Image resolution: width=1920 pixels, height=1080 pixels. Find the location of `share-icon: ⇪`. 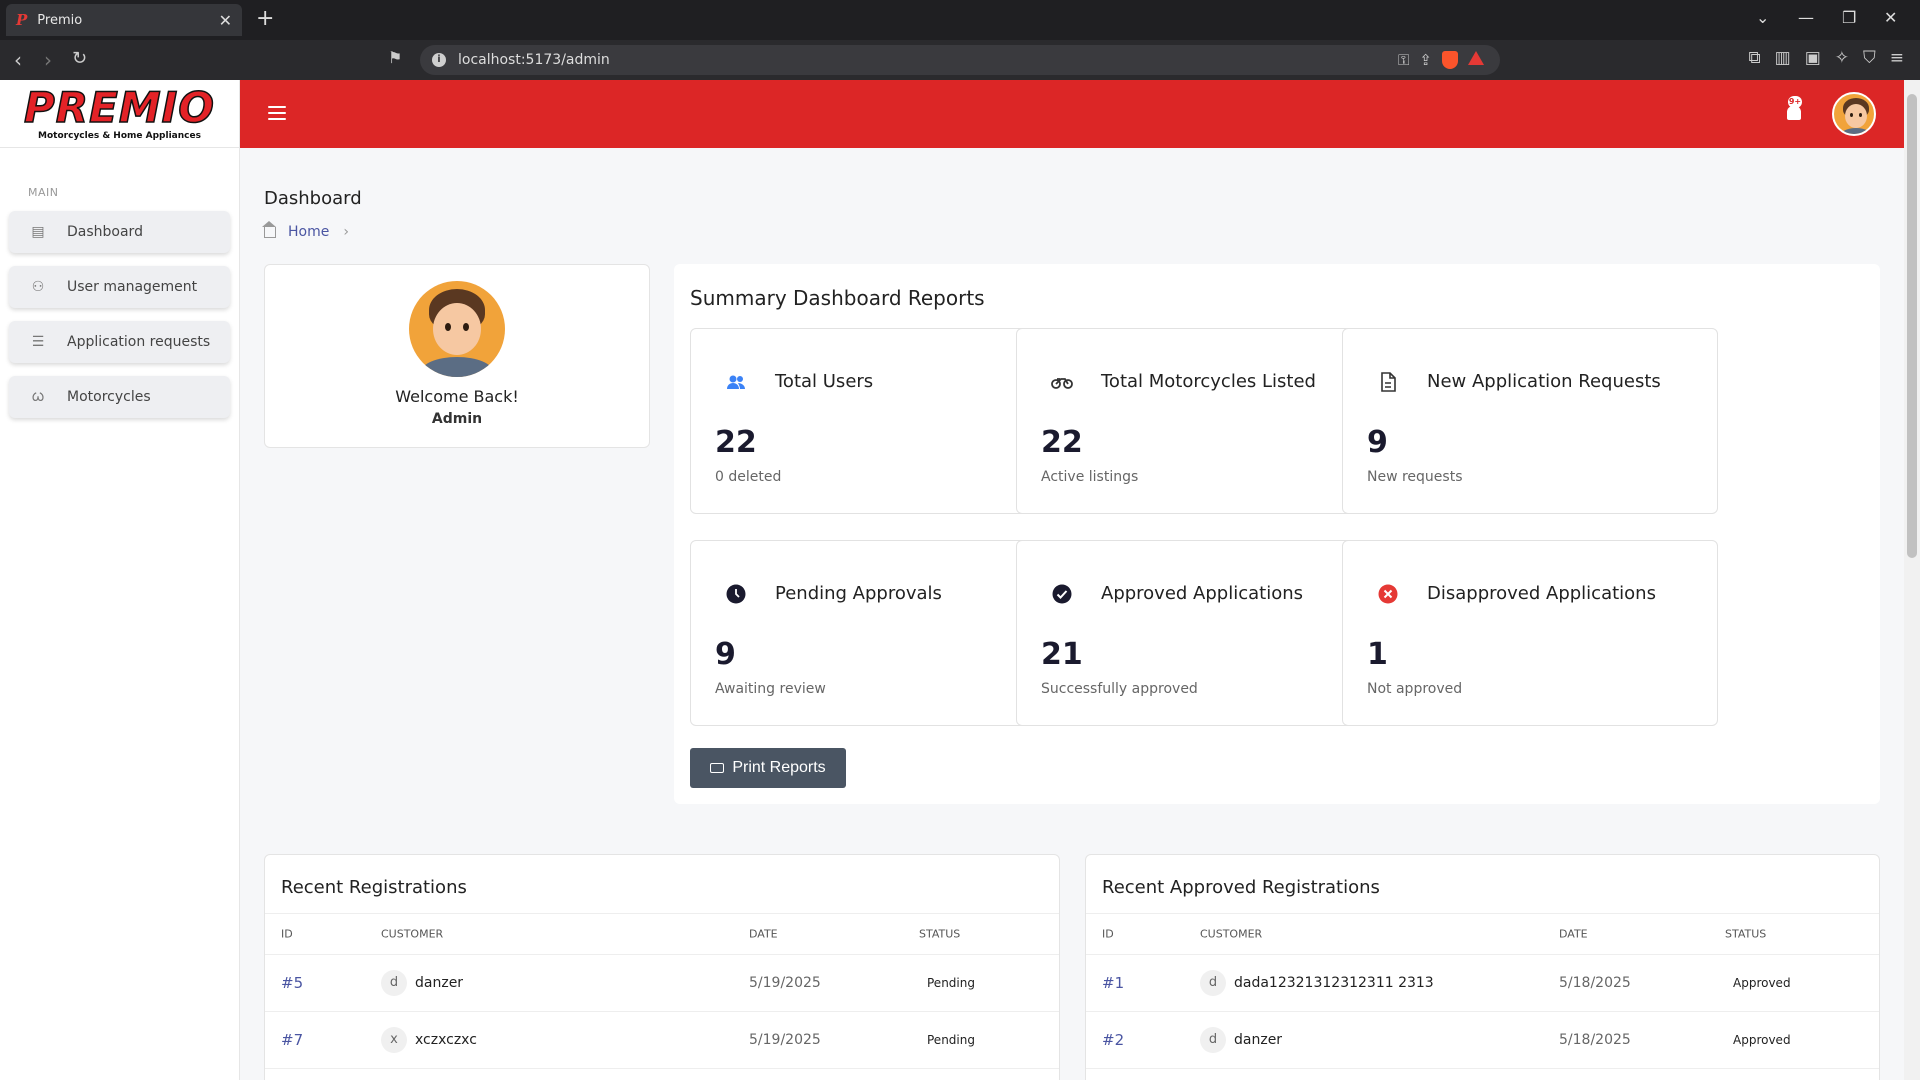

share-icon: ⇪ is located at coordinates (1425, 60).